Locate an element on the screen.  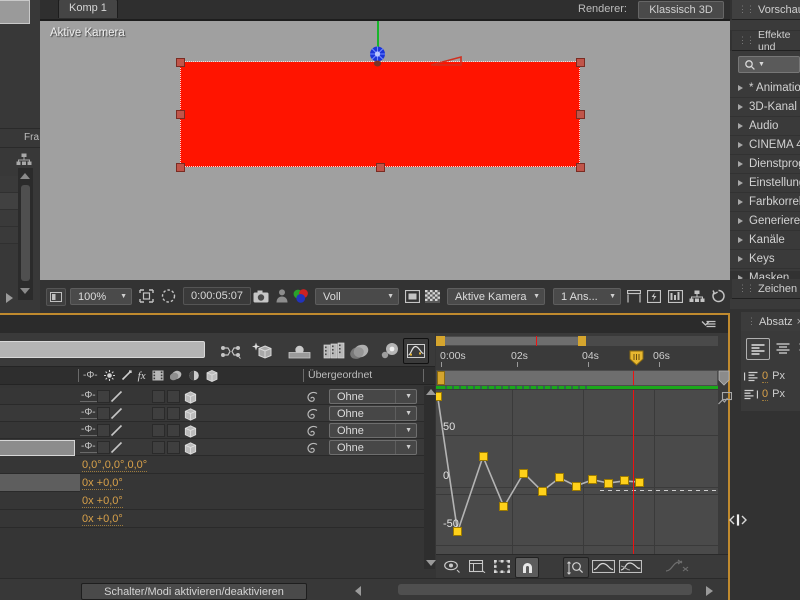
status-hscroll-left-arrow is located at coordinates (358, 591).